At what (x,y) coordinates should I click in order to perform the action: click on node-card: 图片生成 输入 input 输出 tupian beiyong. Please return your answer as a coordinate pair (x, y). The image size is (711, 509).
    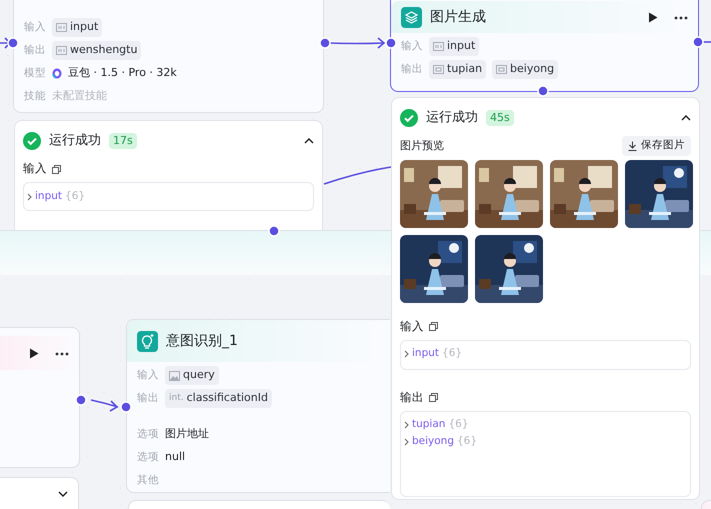
    Looking at the image, I should click on (544, 46).